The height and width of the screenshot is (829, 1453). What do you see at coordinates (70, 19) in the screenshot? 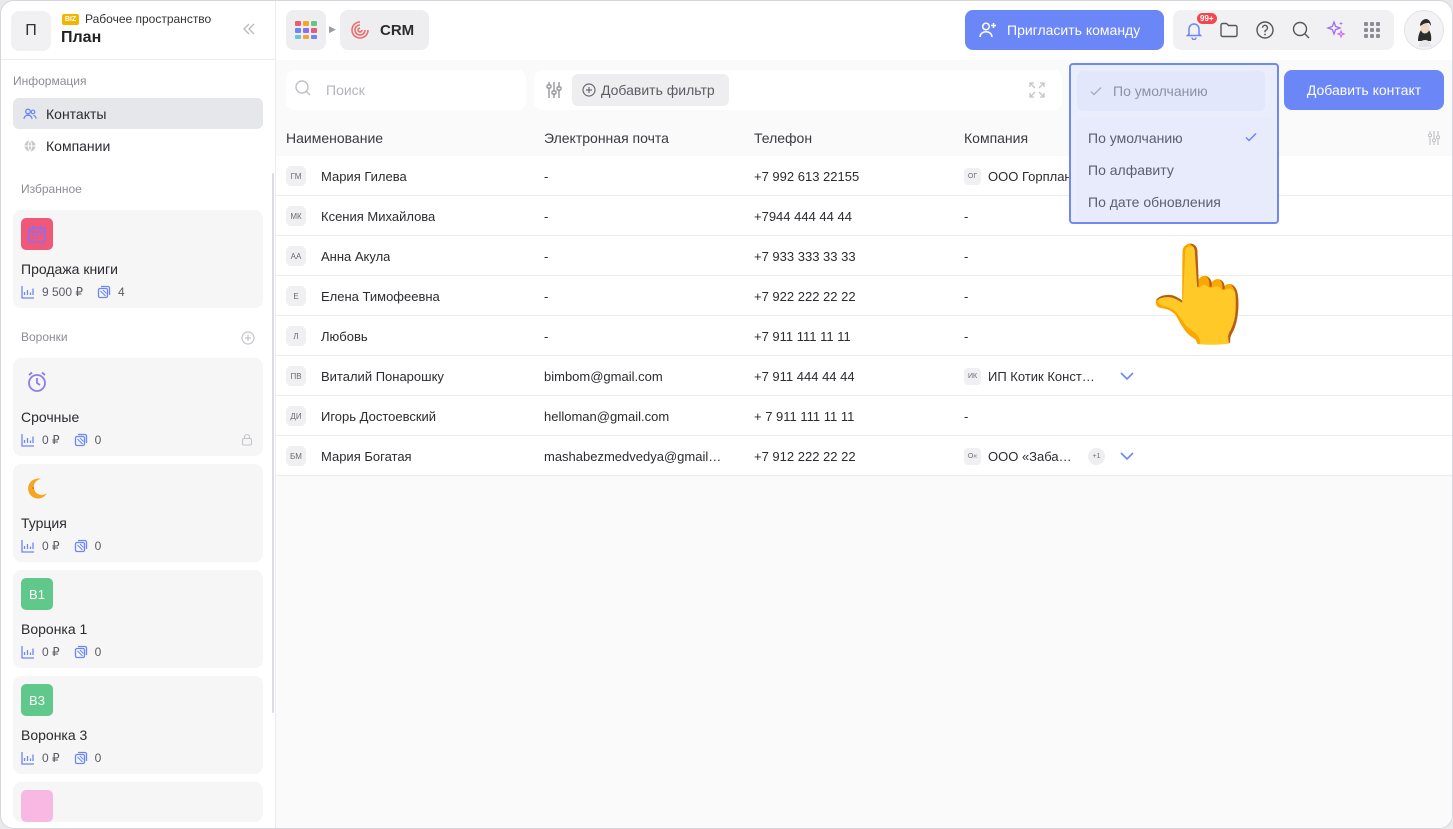
I see `workspace-plan-badge: BIZ` at bounding box center [70, 19].